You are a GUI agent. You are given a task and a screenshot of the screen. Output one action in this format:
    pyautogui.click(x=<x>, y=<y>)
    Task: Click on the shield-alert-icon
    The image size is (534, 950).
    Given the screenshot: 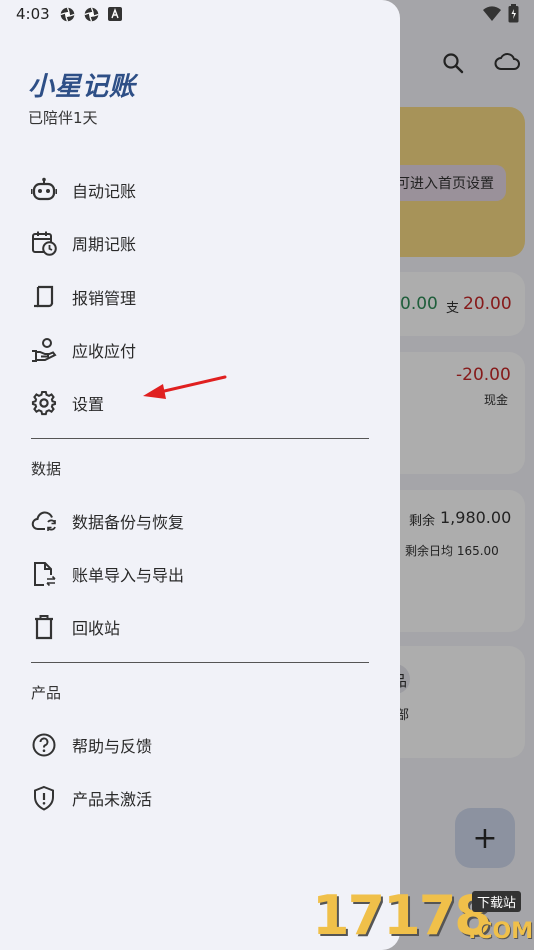 What is the action you would take?
    pyautogui.click(x=44, y=798)
    